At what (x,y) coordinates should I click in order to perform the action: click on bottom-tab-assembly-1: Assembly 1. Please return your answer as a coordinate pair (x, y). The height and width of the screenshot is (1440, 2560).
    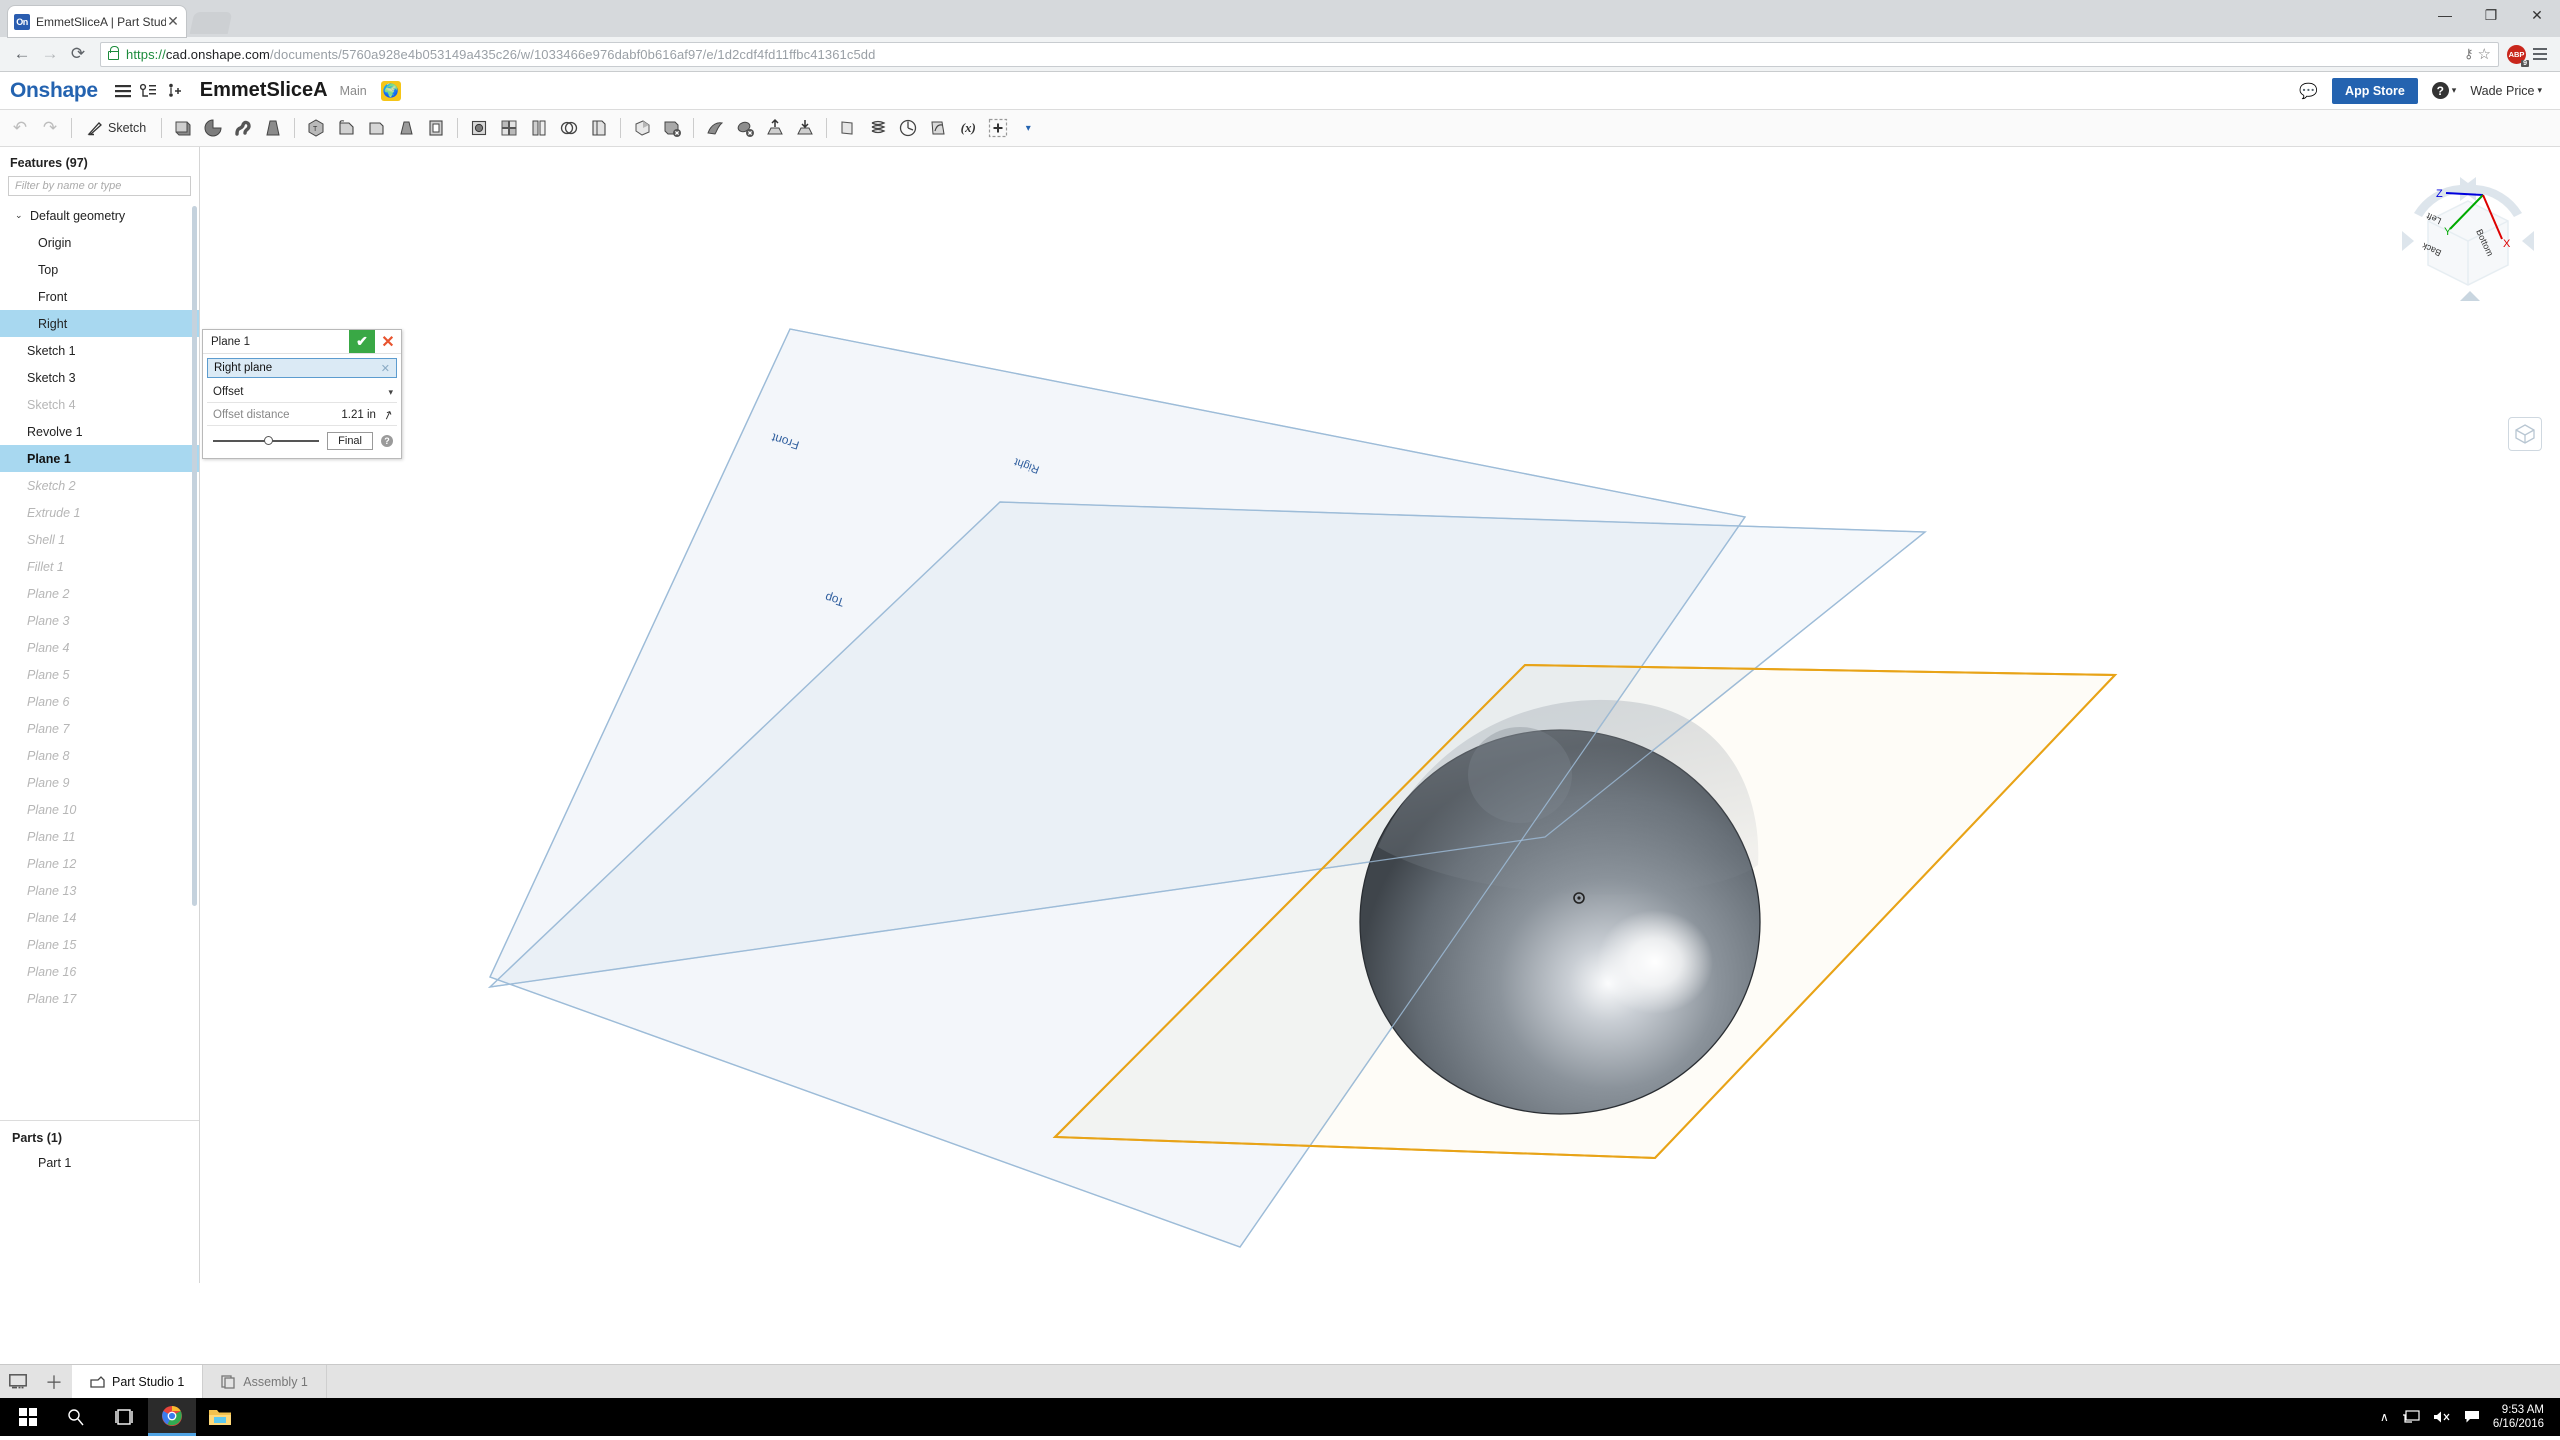
    Looking at the image, I should click on (265, 1381).